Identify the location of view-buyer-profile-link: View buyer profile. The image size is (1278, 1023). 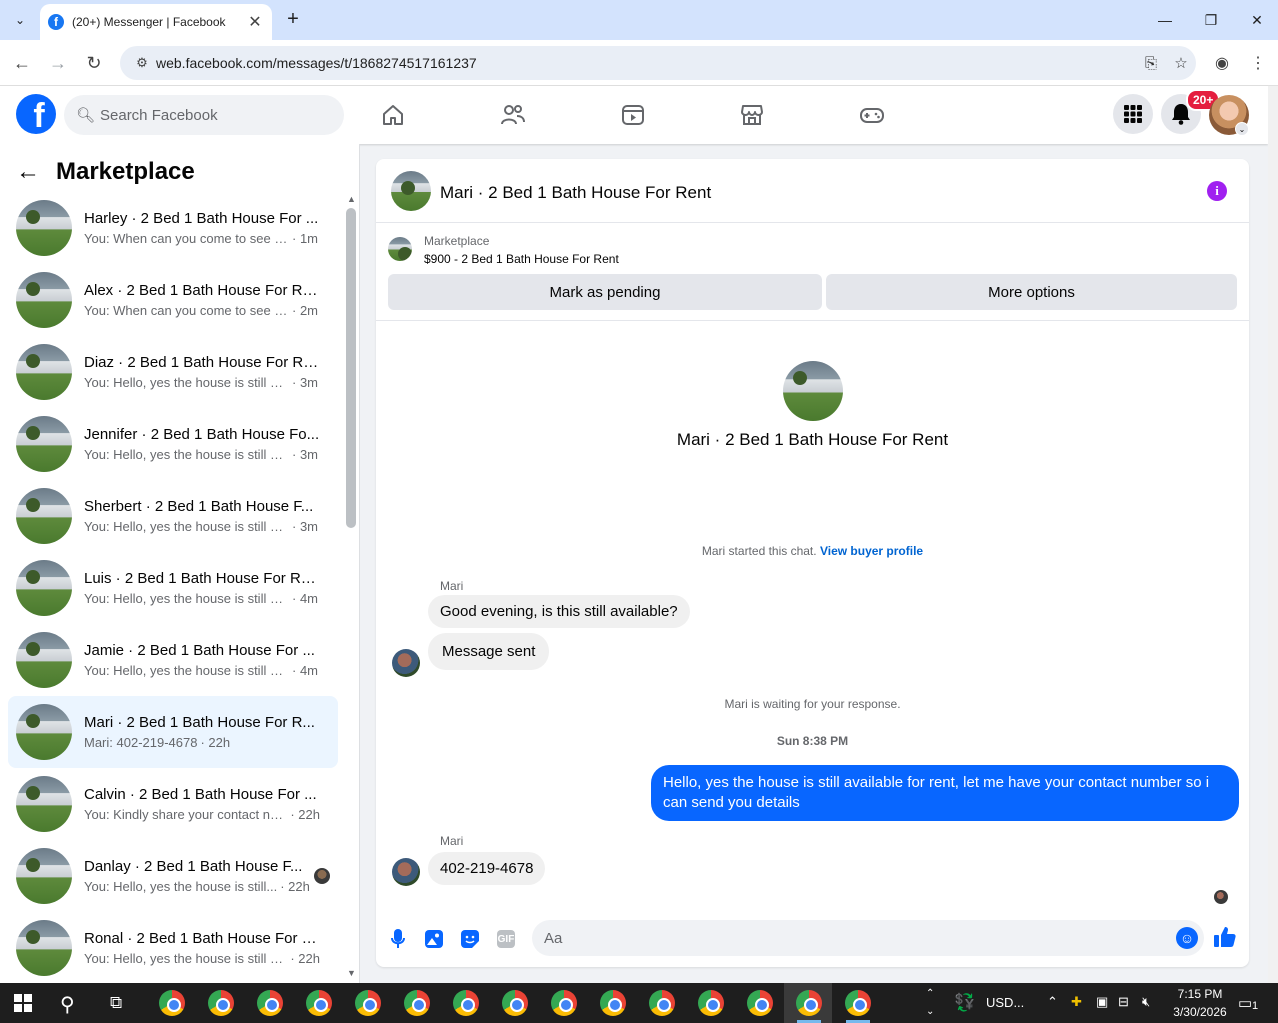
(871, 551).